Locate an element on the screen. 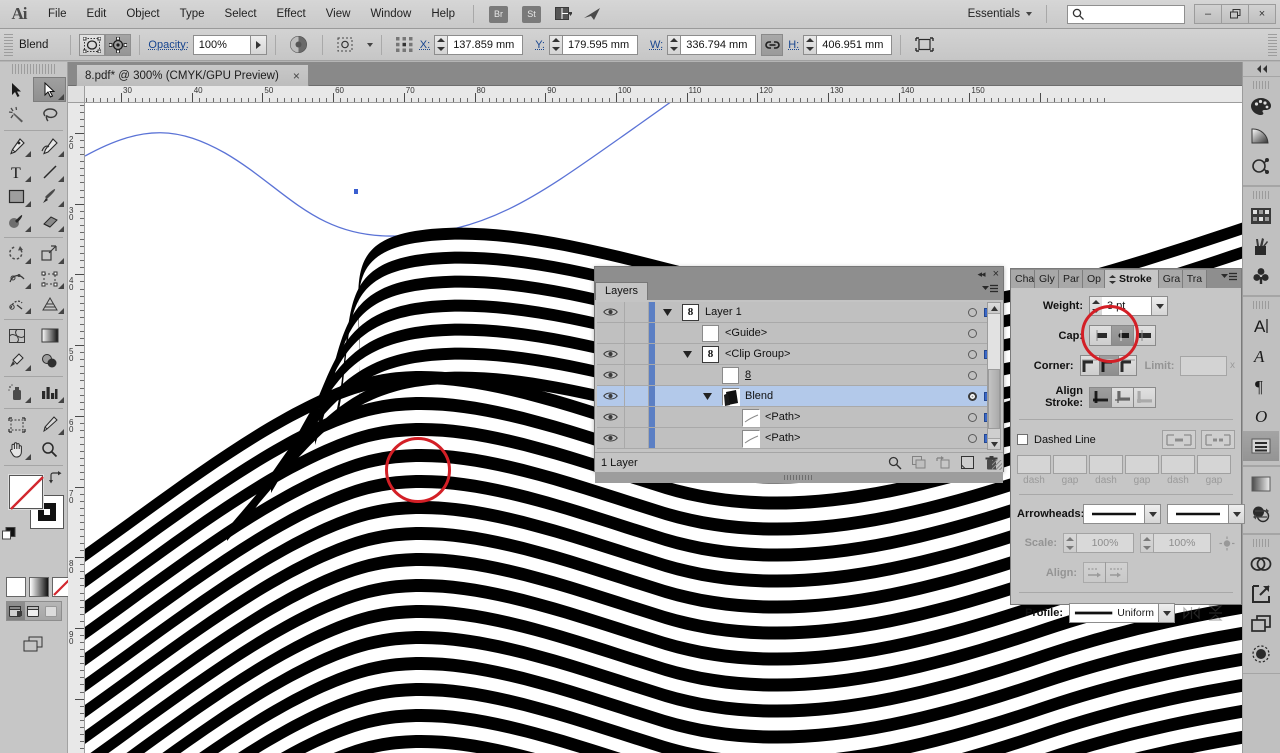 This screenshot has width=1280, height=753. menu-object: Object is located at coordinates (142, 14).